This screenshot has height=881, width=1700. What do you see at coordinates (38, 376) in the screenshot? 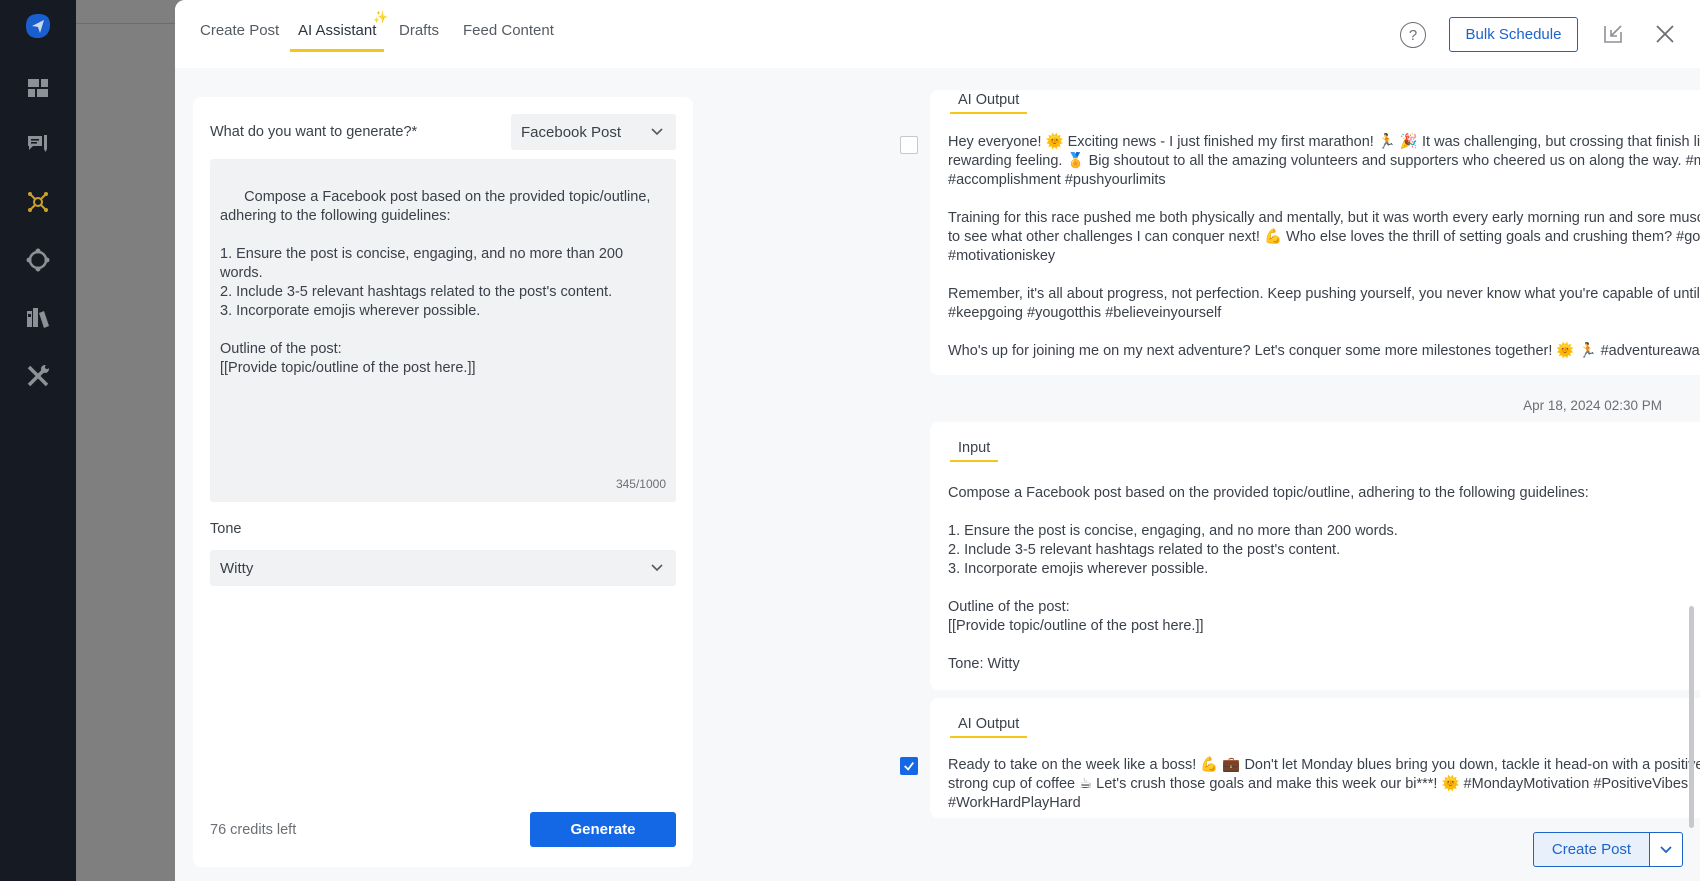
I see `tools-icon` at bounding box center [38, 376].